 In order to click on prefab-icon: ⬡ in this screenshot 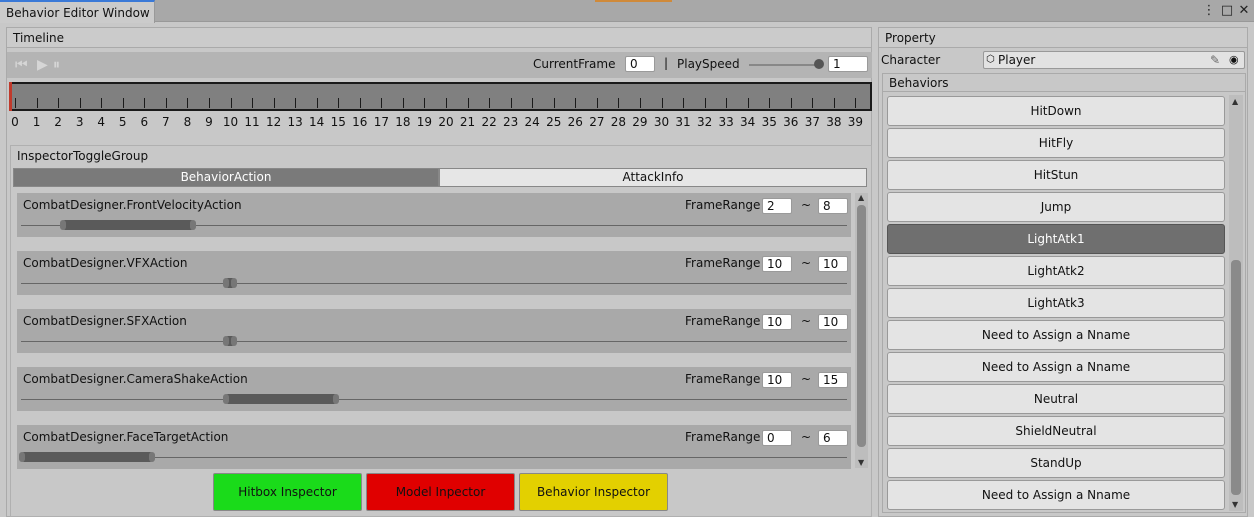, I will do `click(990, 59)`.